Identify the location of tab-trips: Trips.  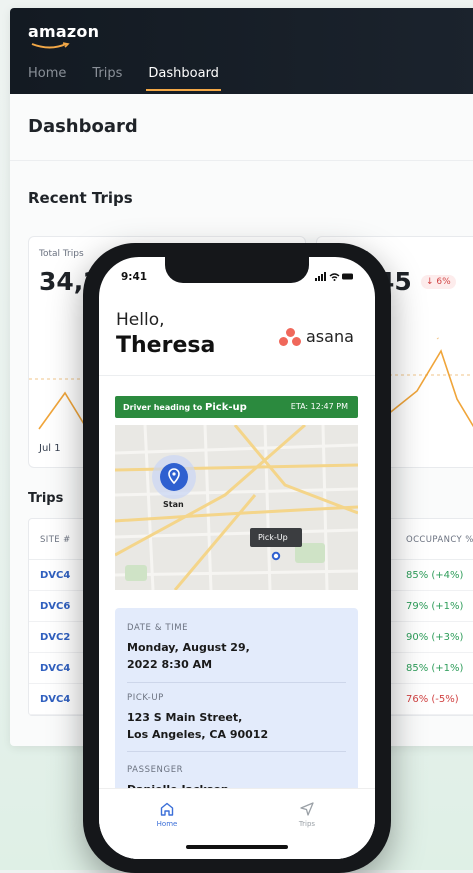
(307, 814).